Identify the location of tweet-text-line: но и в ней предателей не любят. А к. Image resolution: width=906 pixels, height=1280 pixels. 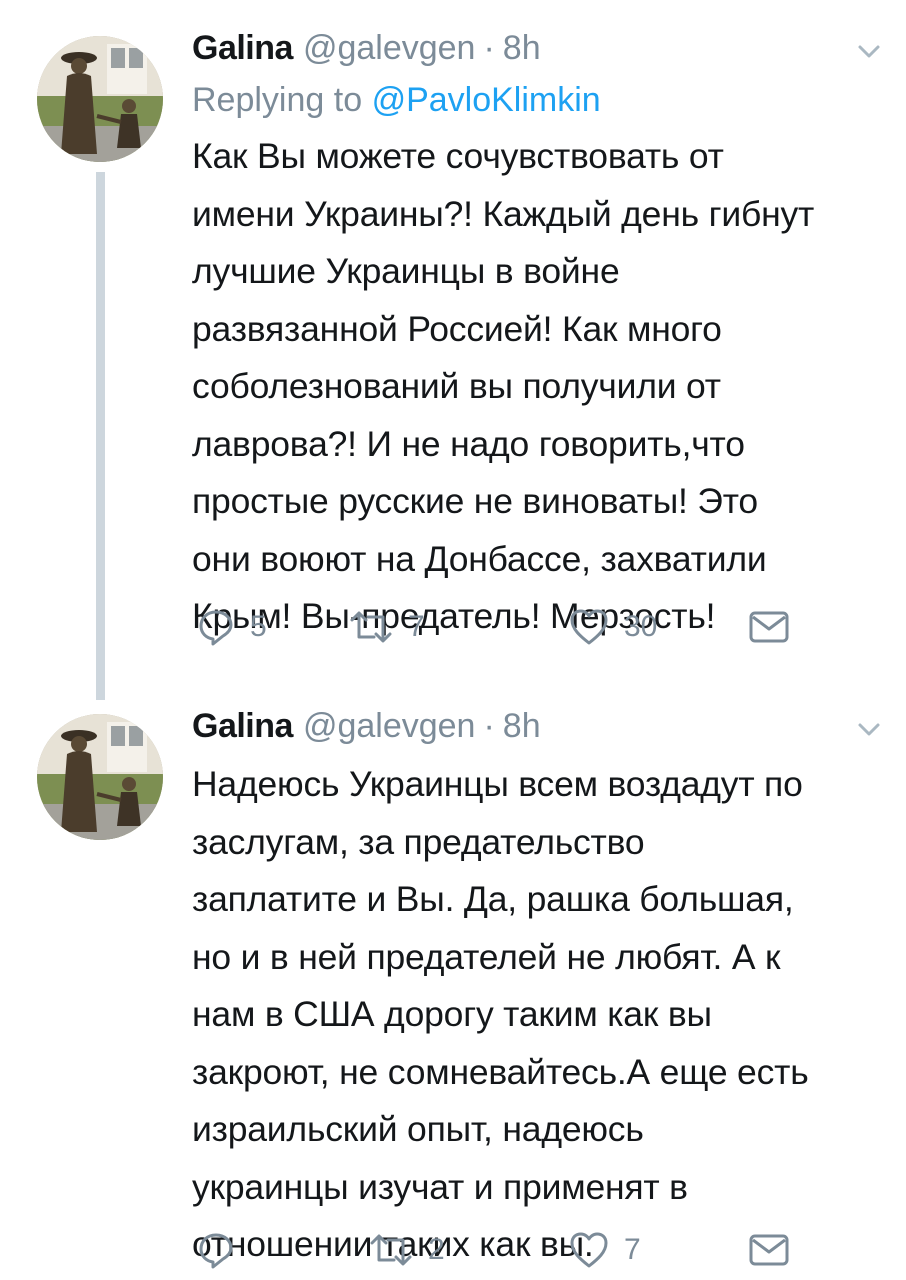
(486, 956).